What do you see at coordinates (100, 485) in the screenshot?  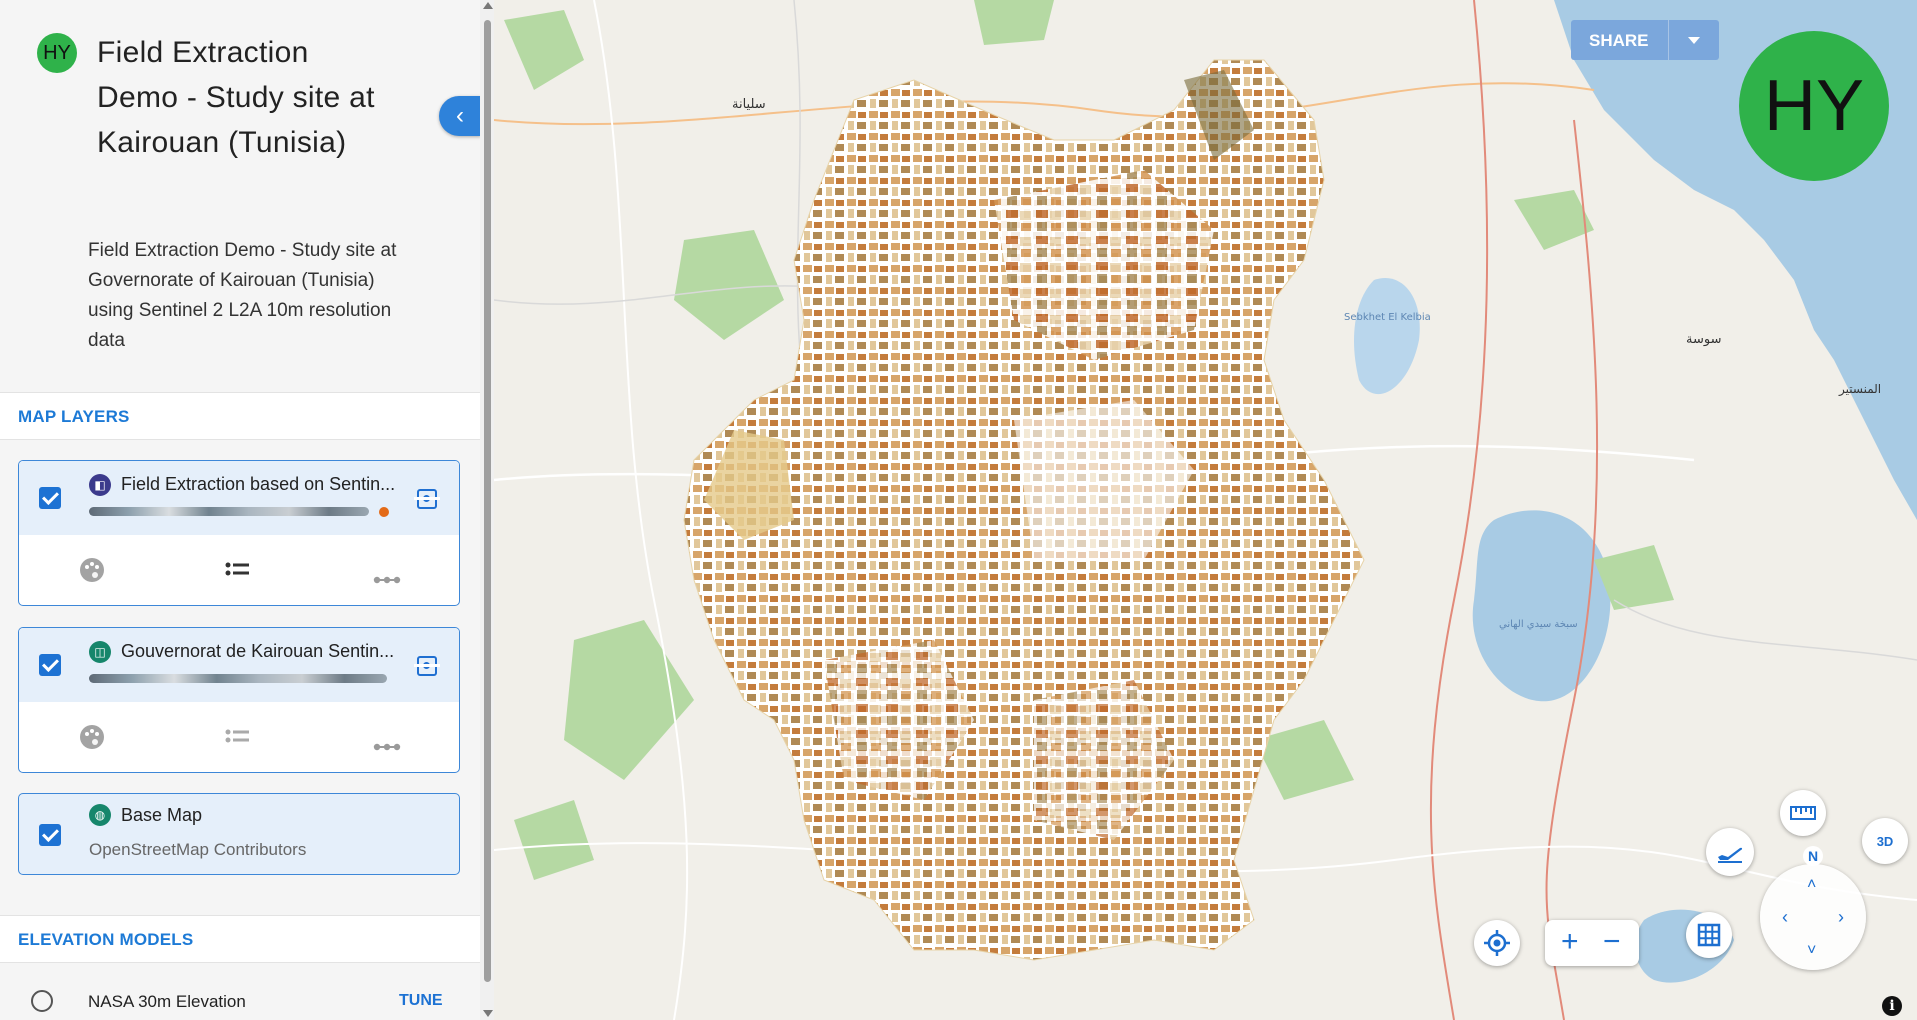 I see `layer-stack-icon: ◧` at bounding box center [100, 485].